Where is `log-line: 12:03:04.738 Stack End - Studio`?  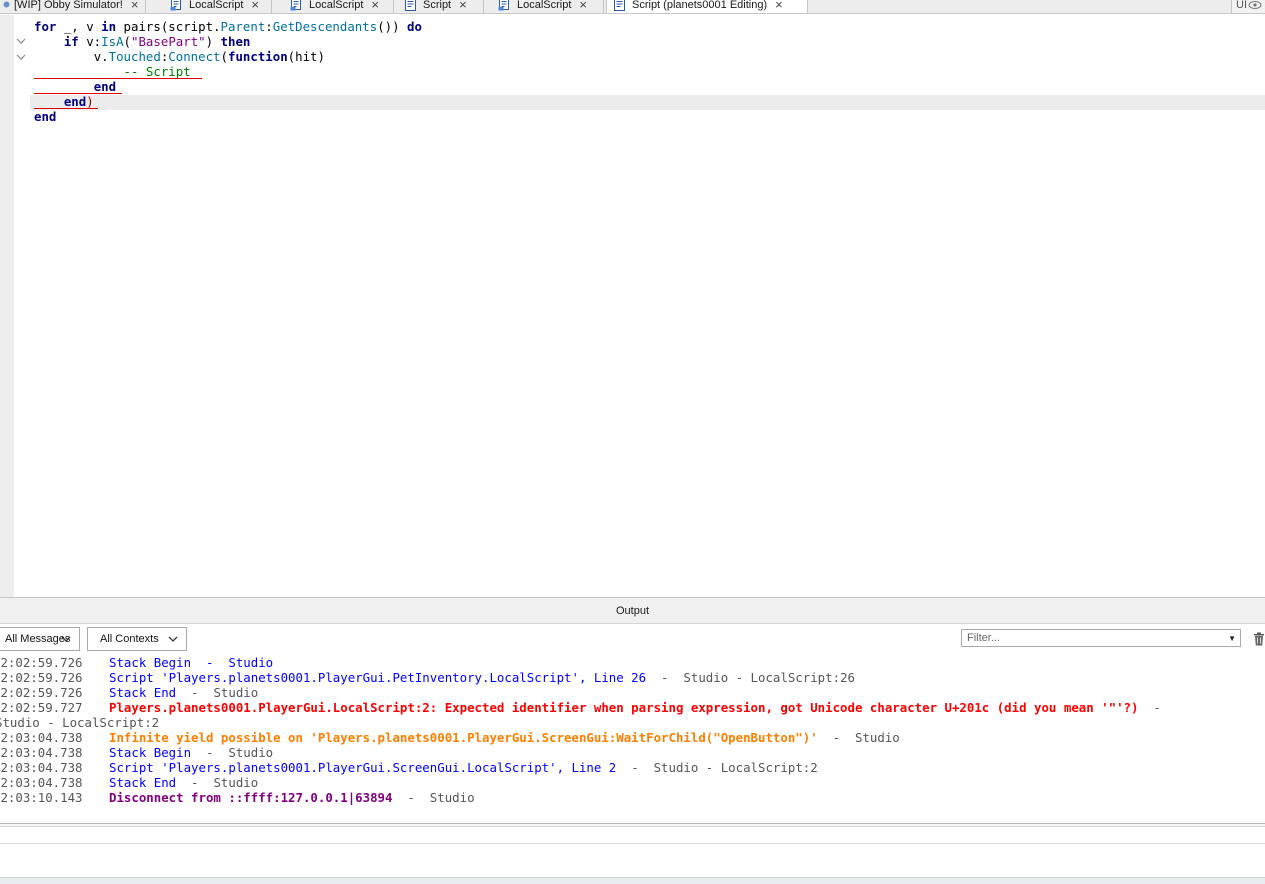
log-line: 12:03:04.738 Stack End - Studio is located at coordinates (129, 782).